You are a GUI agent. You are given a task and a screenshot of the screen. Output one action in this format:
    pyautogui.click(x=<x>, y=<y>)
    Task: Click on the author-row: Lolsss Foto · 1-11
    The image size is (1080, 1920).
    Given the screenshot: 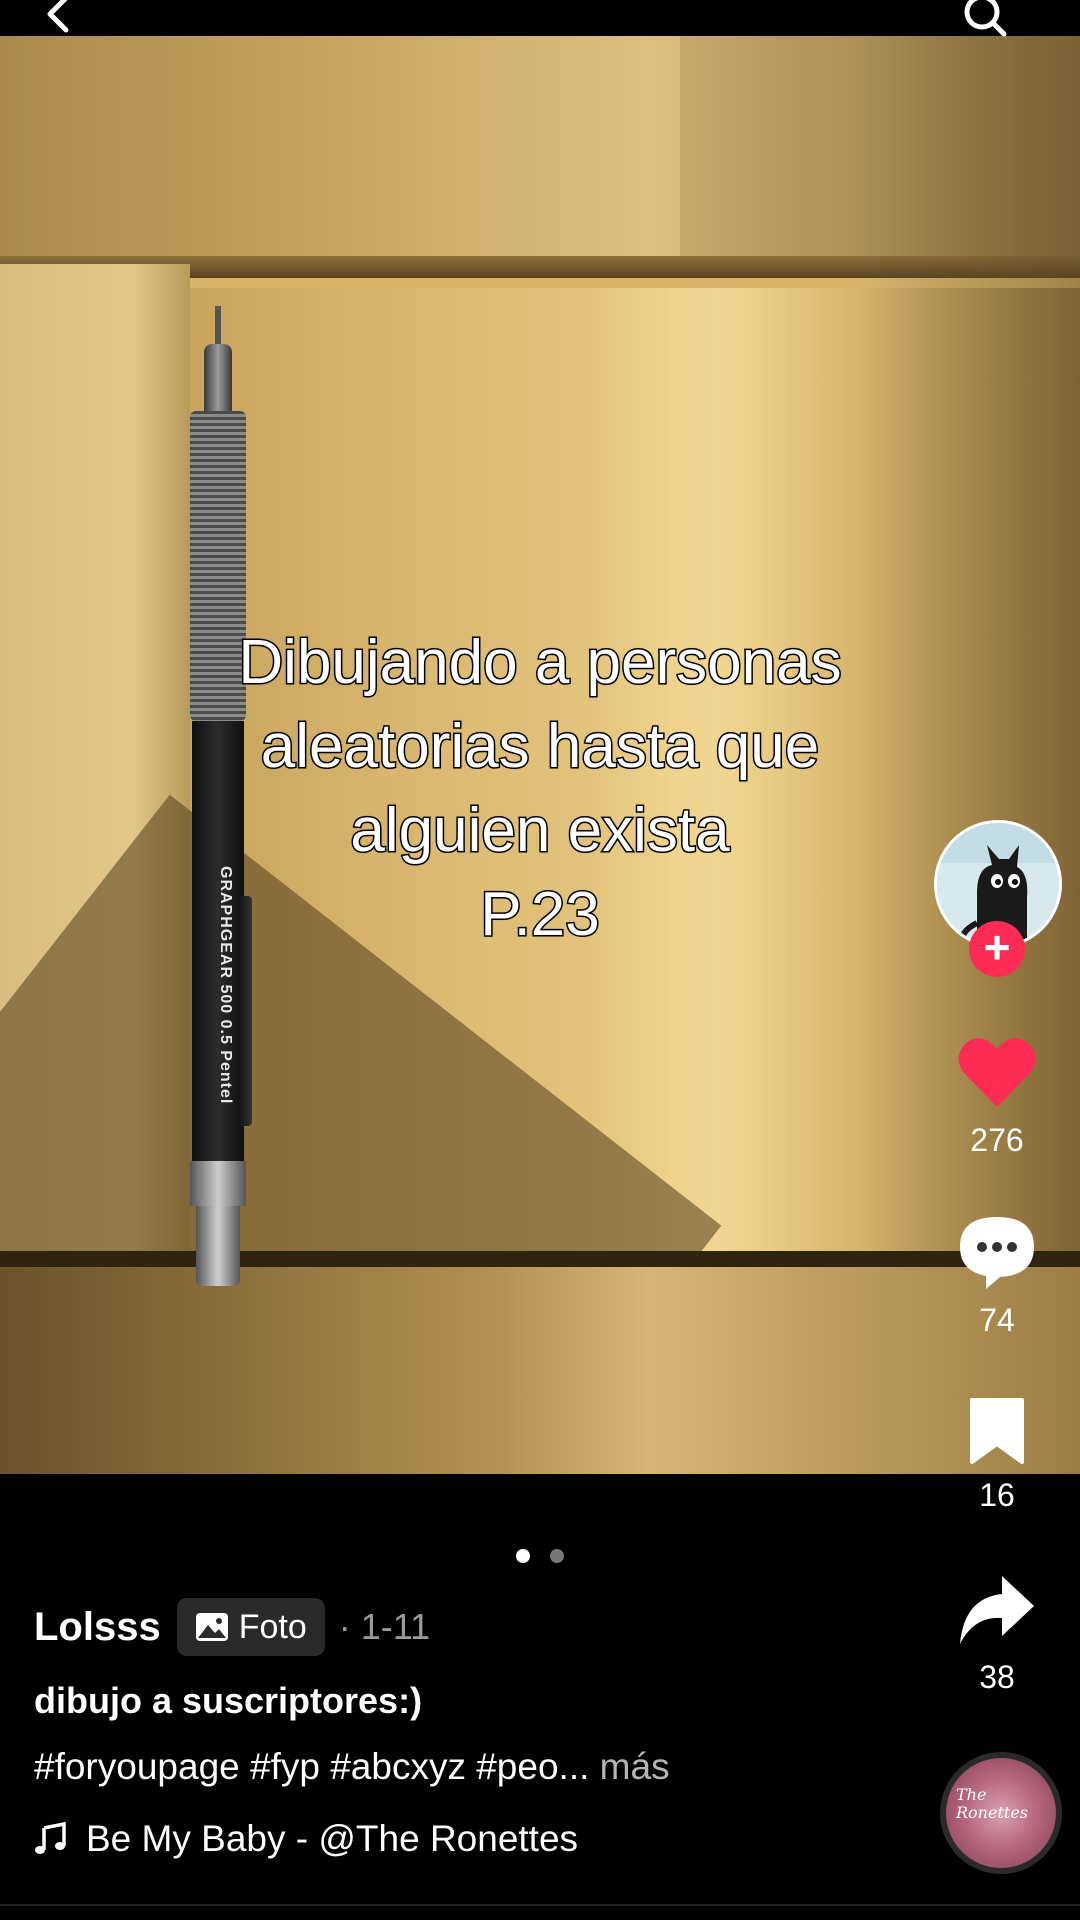 What is the action you would take?
    pyautogui.click(x=232, y=1627)
    